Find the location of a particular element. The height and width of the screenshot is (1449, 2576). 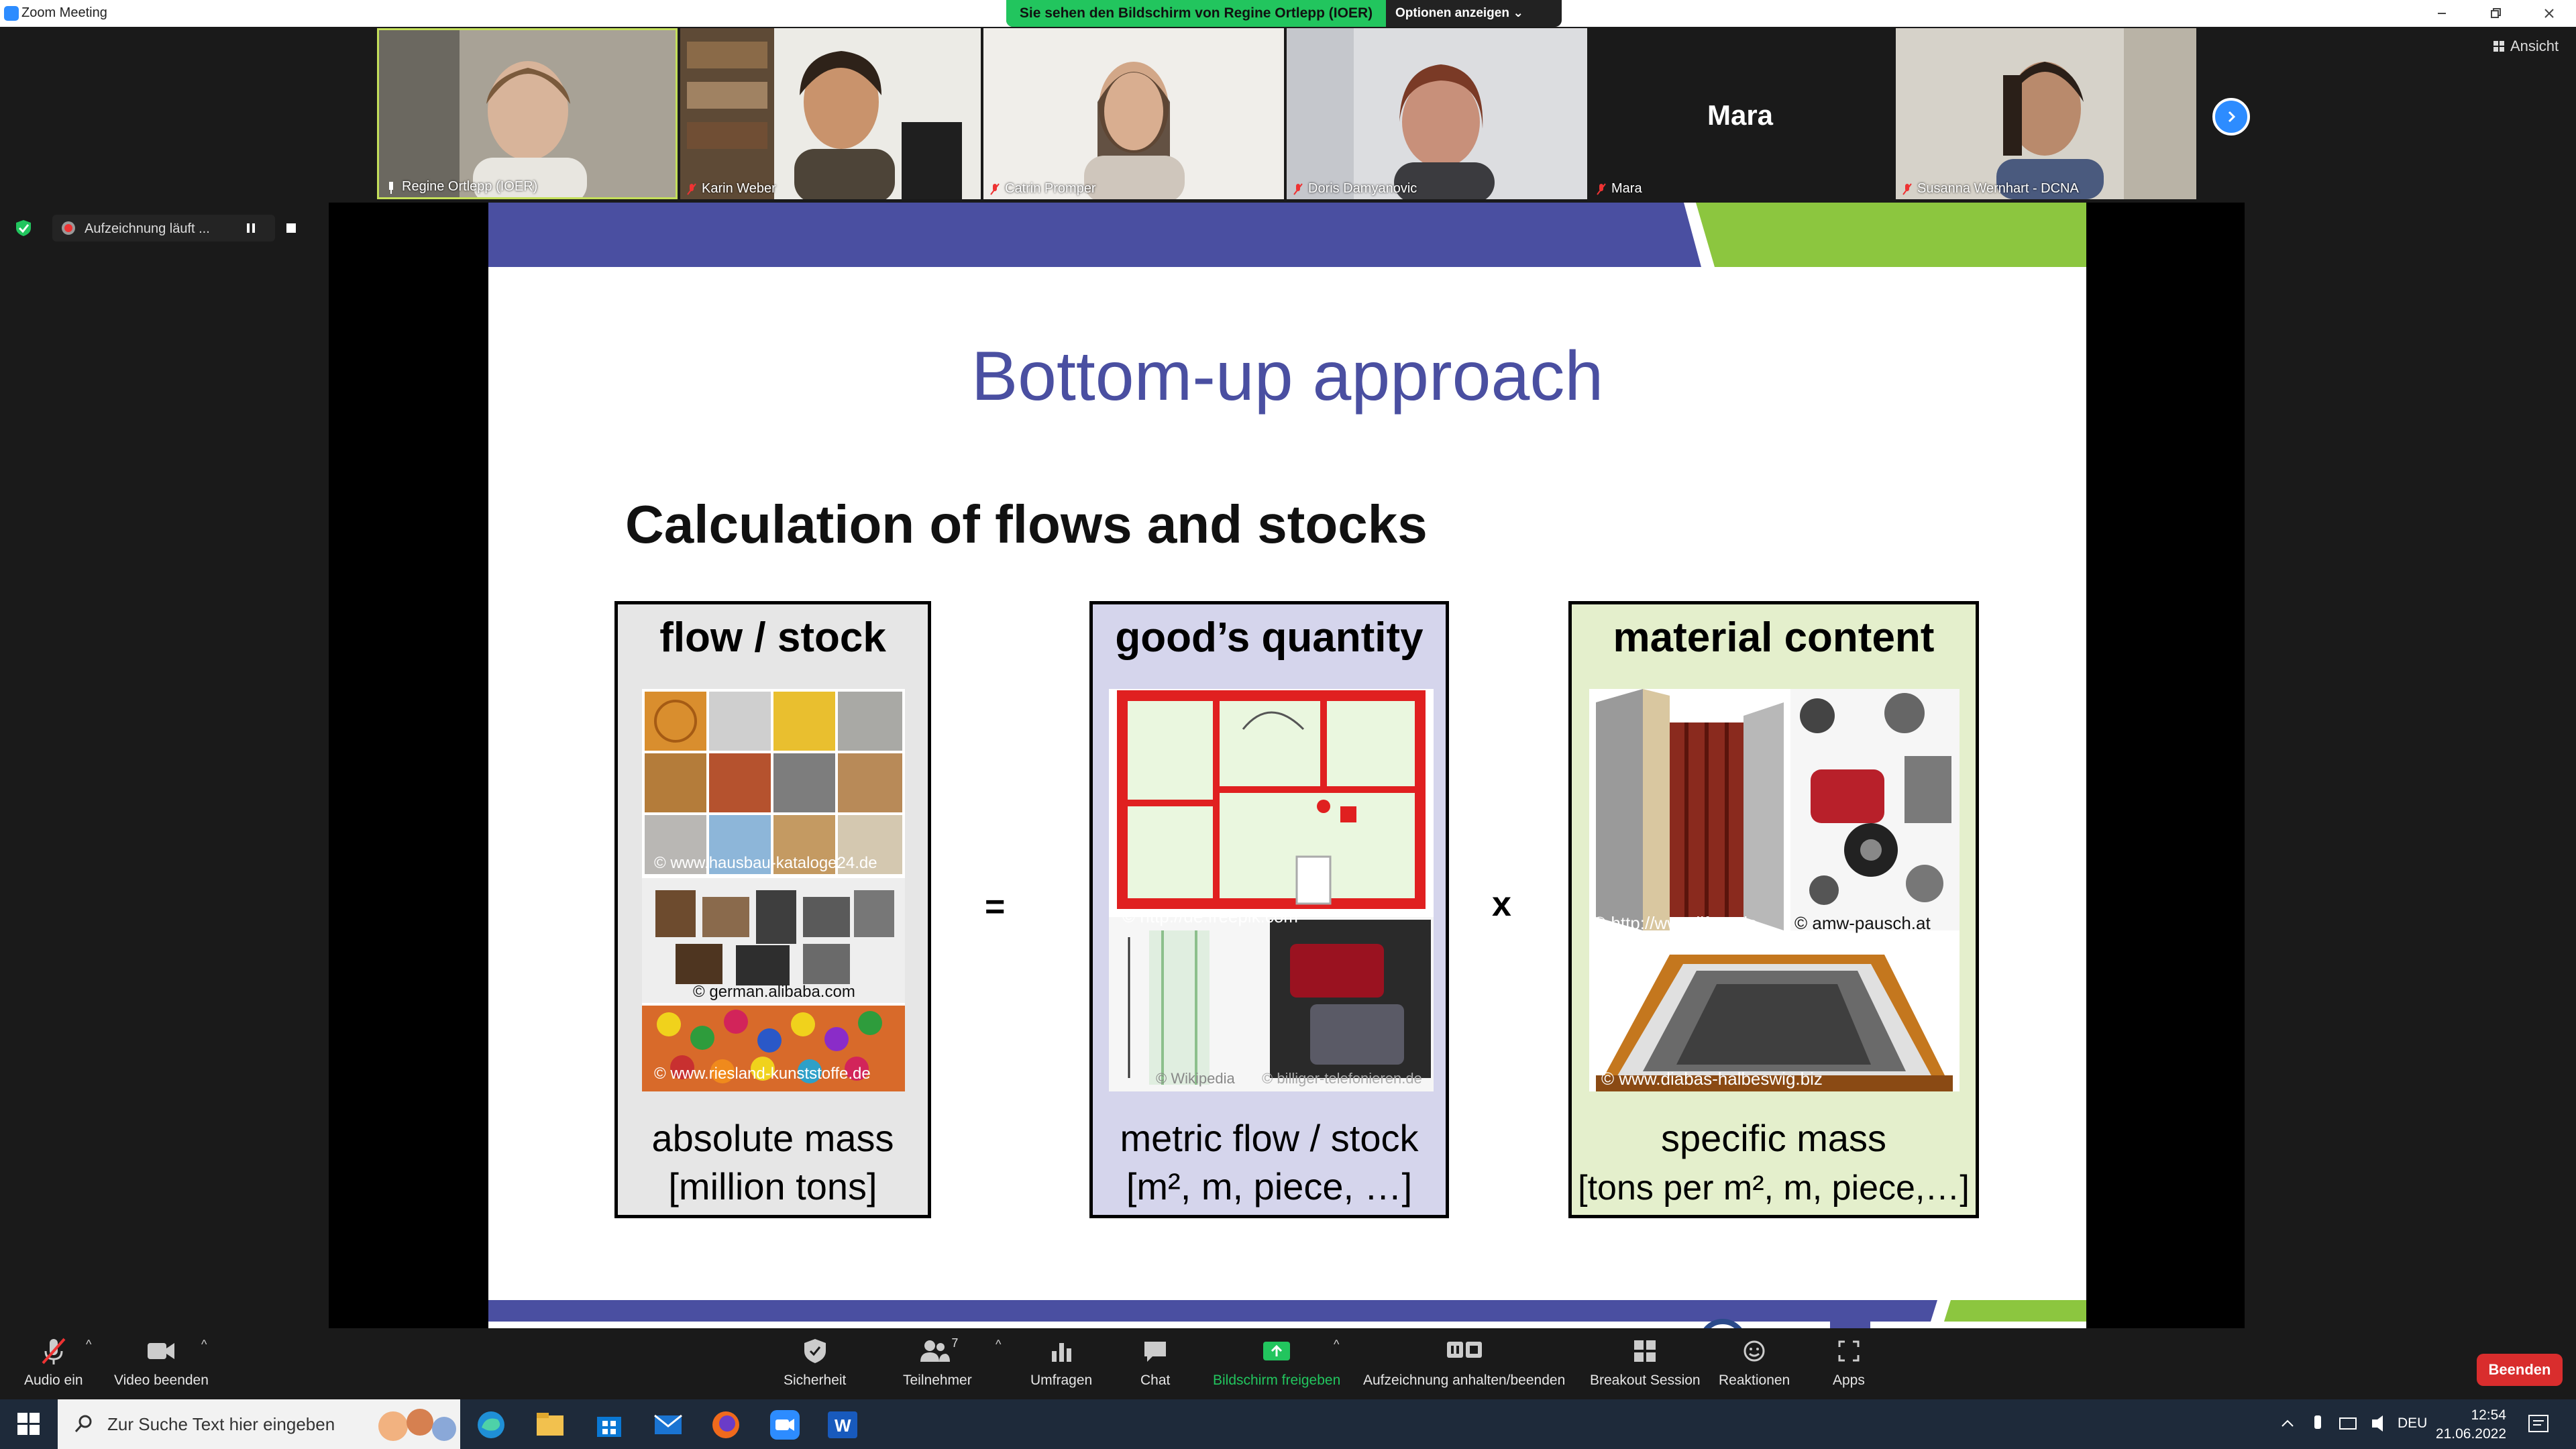

restore-button is located at coordinates (2495, 13).